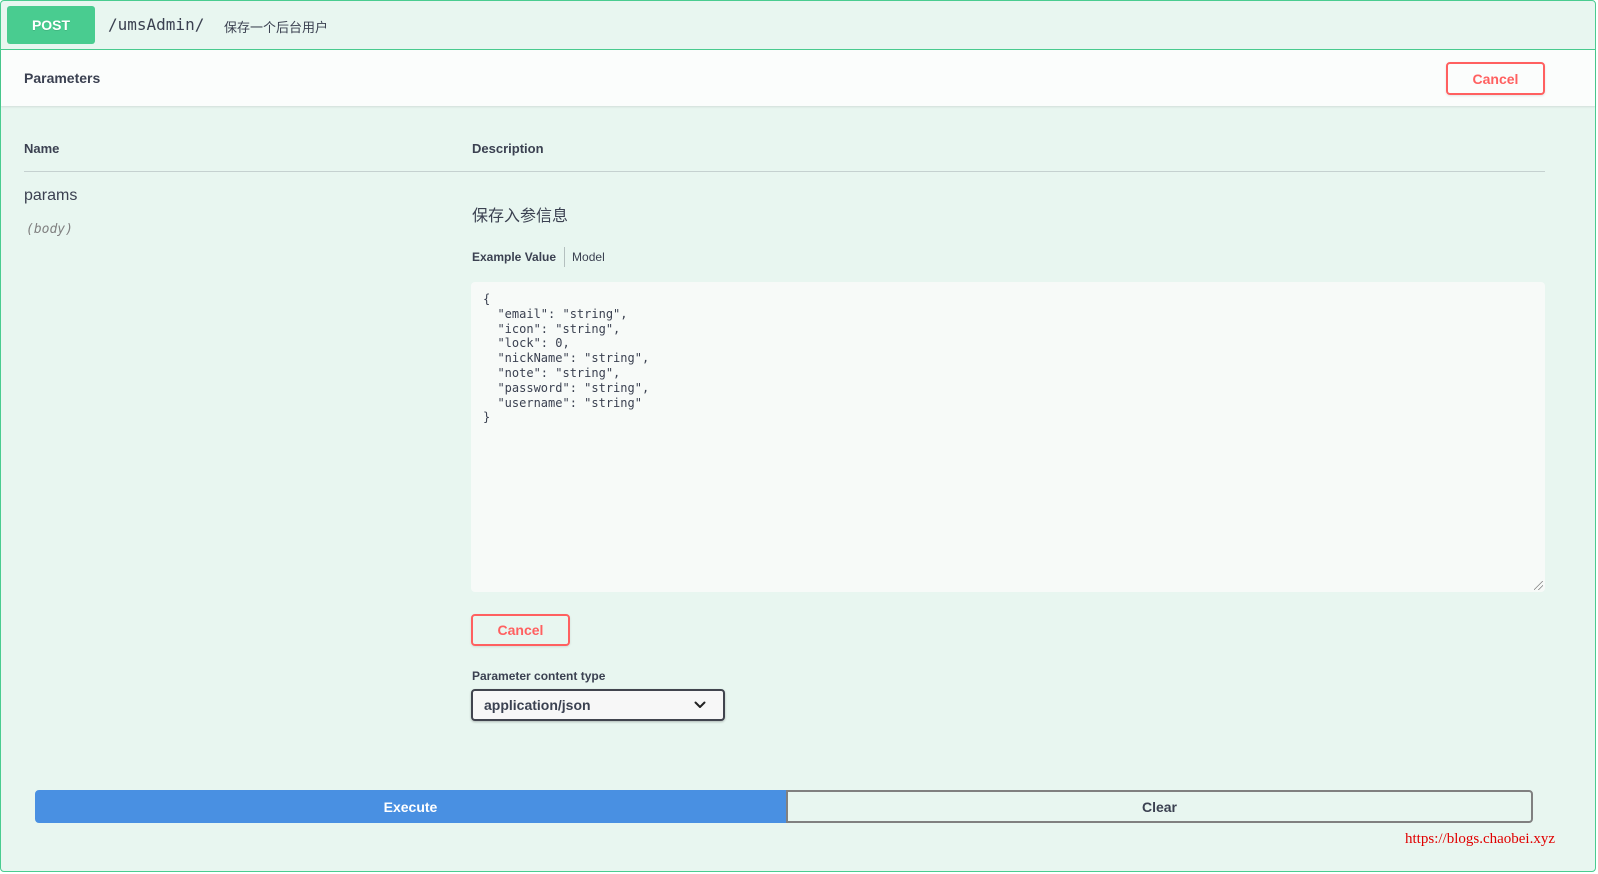 The image size is (1598, 874). Describe the element at coordinates (520, 216) in the screenshot. I see `param-description: 保存入参信息` at that location.